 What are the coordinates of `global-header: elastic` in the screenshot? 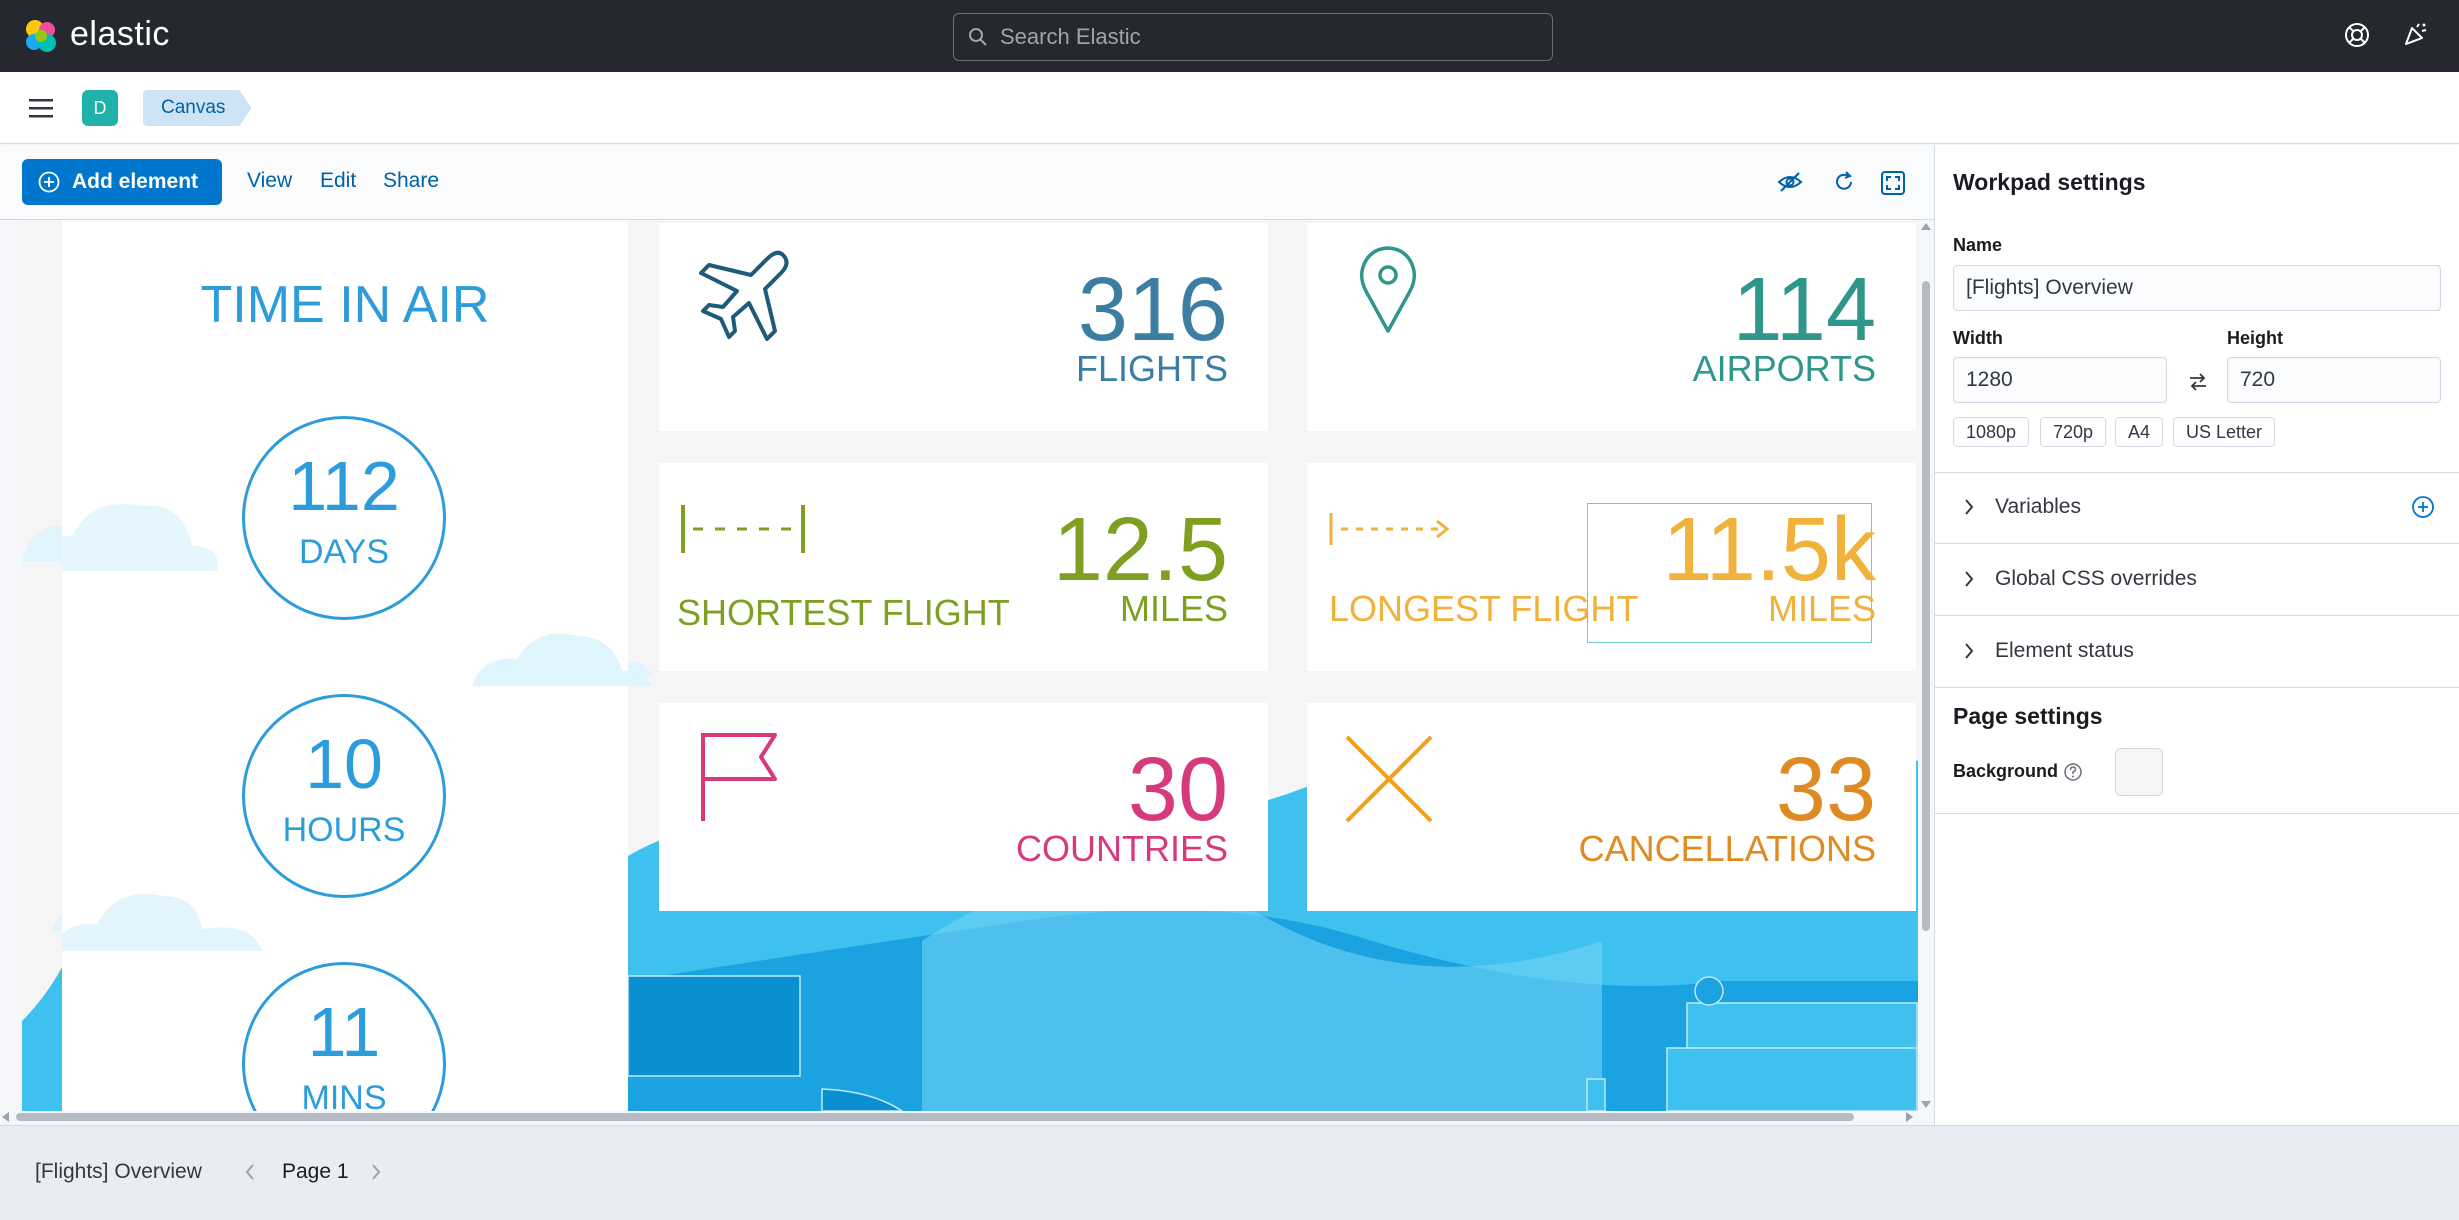 It's located at (1229, 36).